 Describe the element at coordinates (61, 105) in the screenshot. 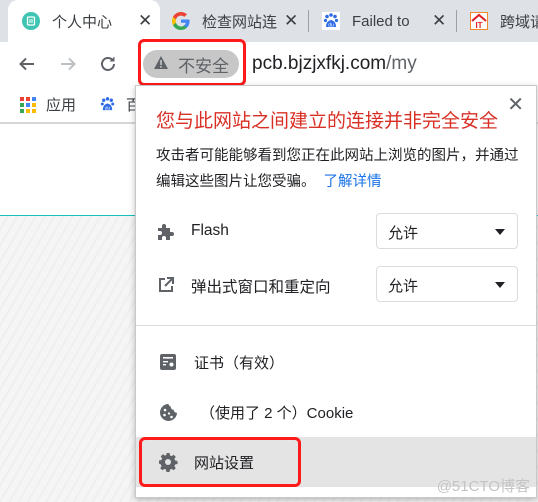

I see `bookmark-label: 应用` at that location.